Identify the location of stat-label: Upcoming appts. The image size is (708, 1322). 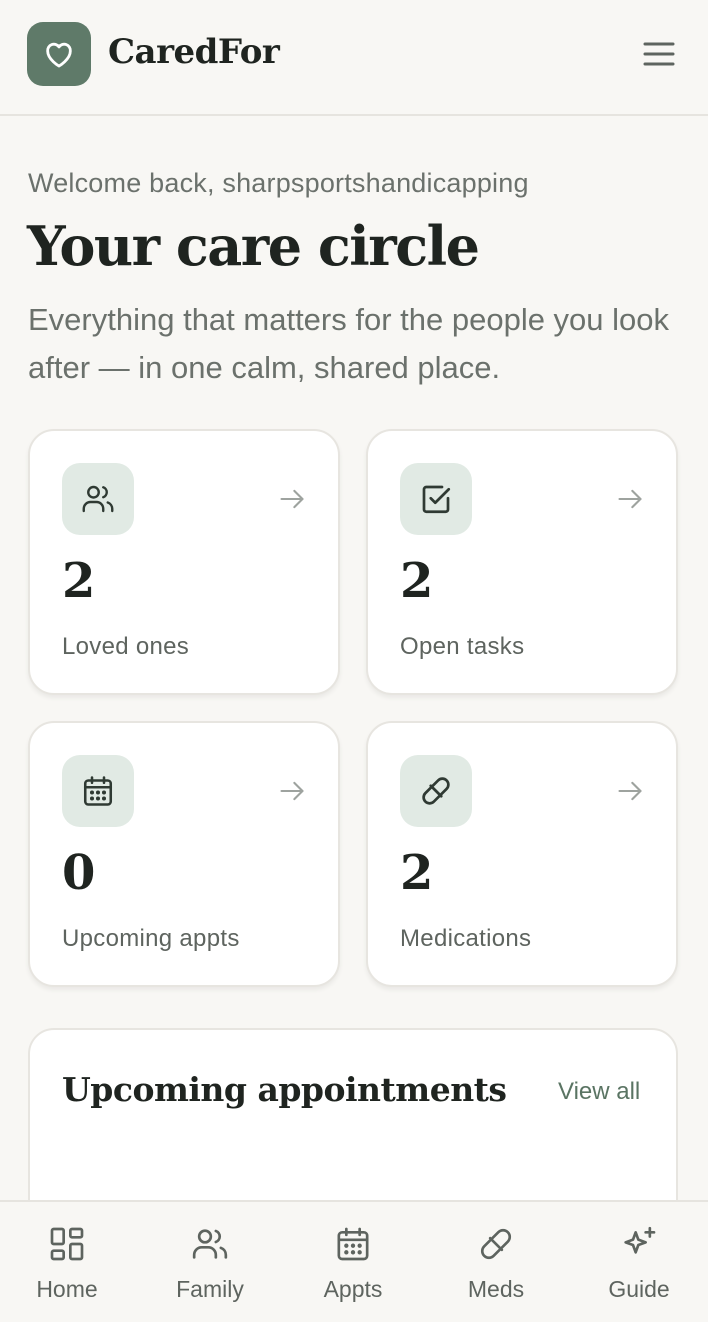
(151, 938).